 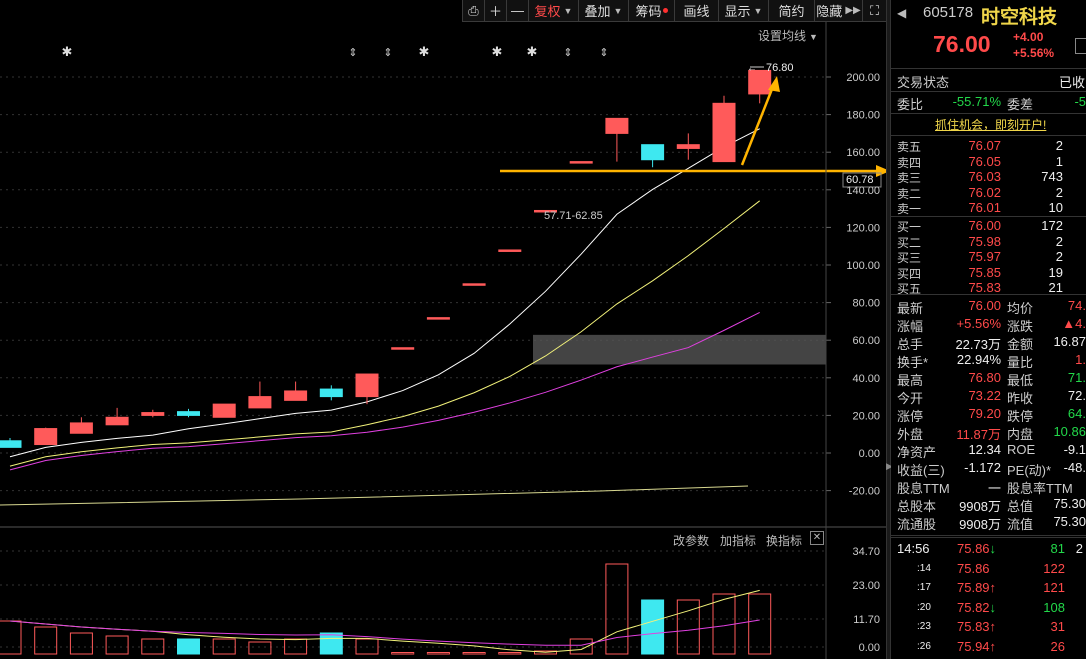 What do you see at coordinates (988, 523) in the screenshot?
I see `stat-row: 流通股 9908万 流值 75.30` at bounding box center [988, 523].